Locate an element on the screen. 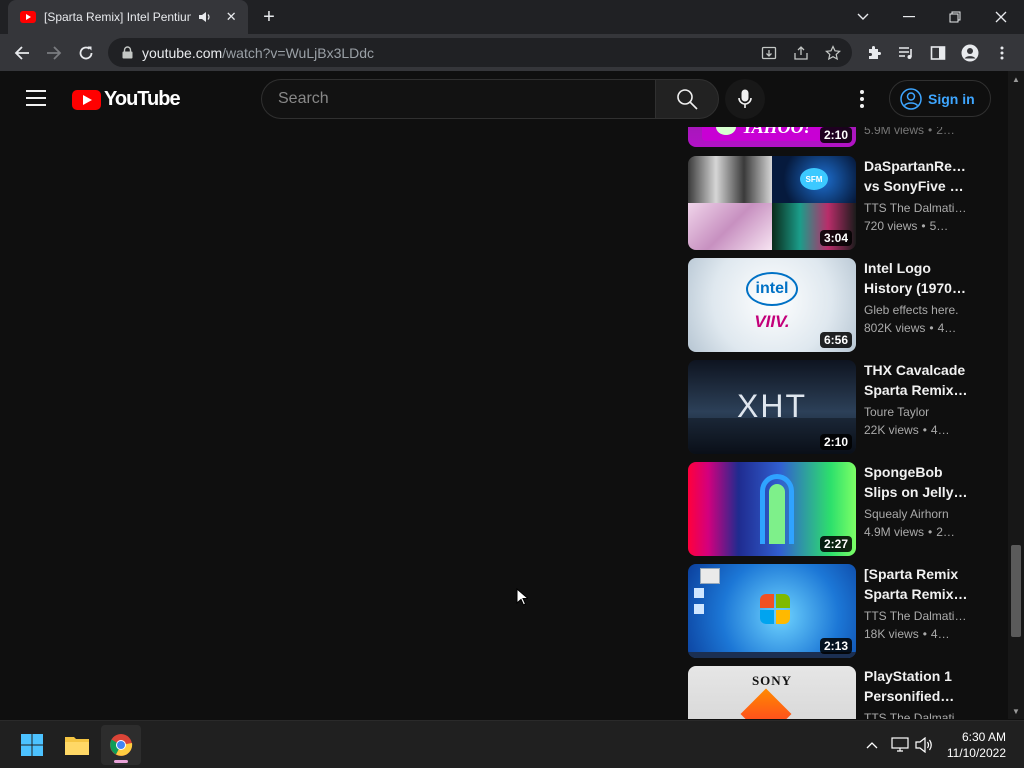 The image size is (1024, 768). video-thumbnail: intel VIIV. 6:56 is located at coordinates (772, 305).